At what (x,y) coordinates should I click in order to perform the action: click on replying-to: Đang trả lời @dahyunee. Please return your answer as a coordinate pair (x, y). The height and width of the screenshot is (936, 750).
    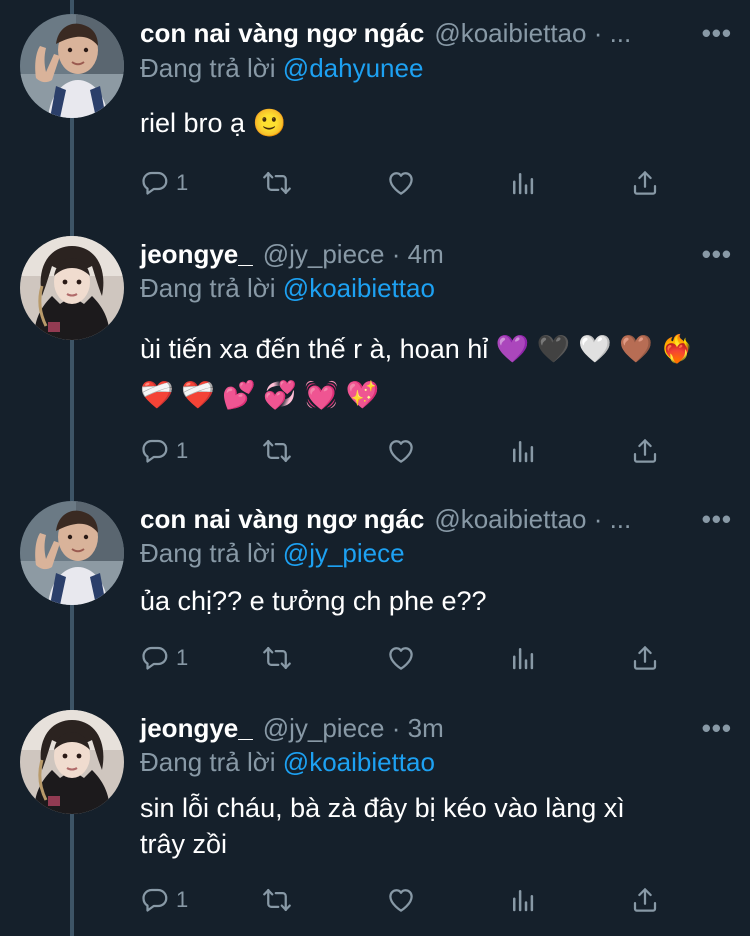
    Looking at the image, I should click on (281, 68).